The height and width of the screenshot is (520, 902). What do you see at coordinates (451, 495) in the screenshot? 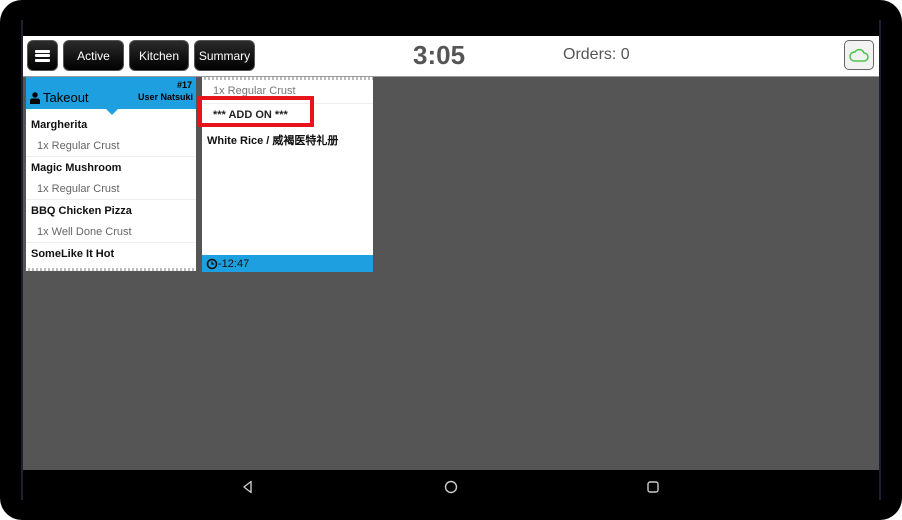
I see `android-navigation-bar` at bounding box center [451, 495].